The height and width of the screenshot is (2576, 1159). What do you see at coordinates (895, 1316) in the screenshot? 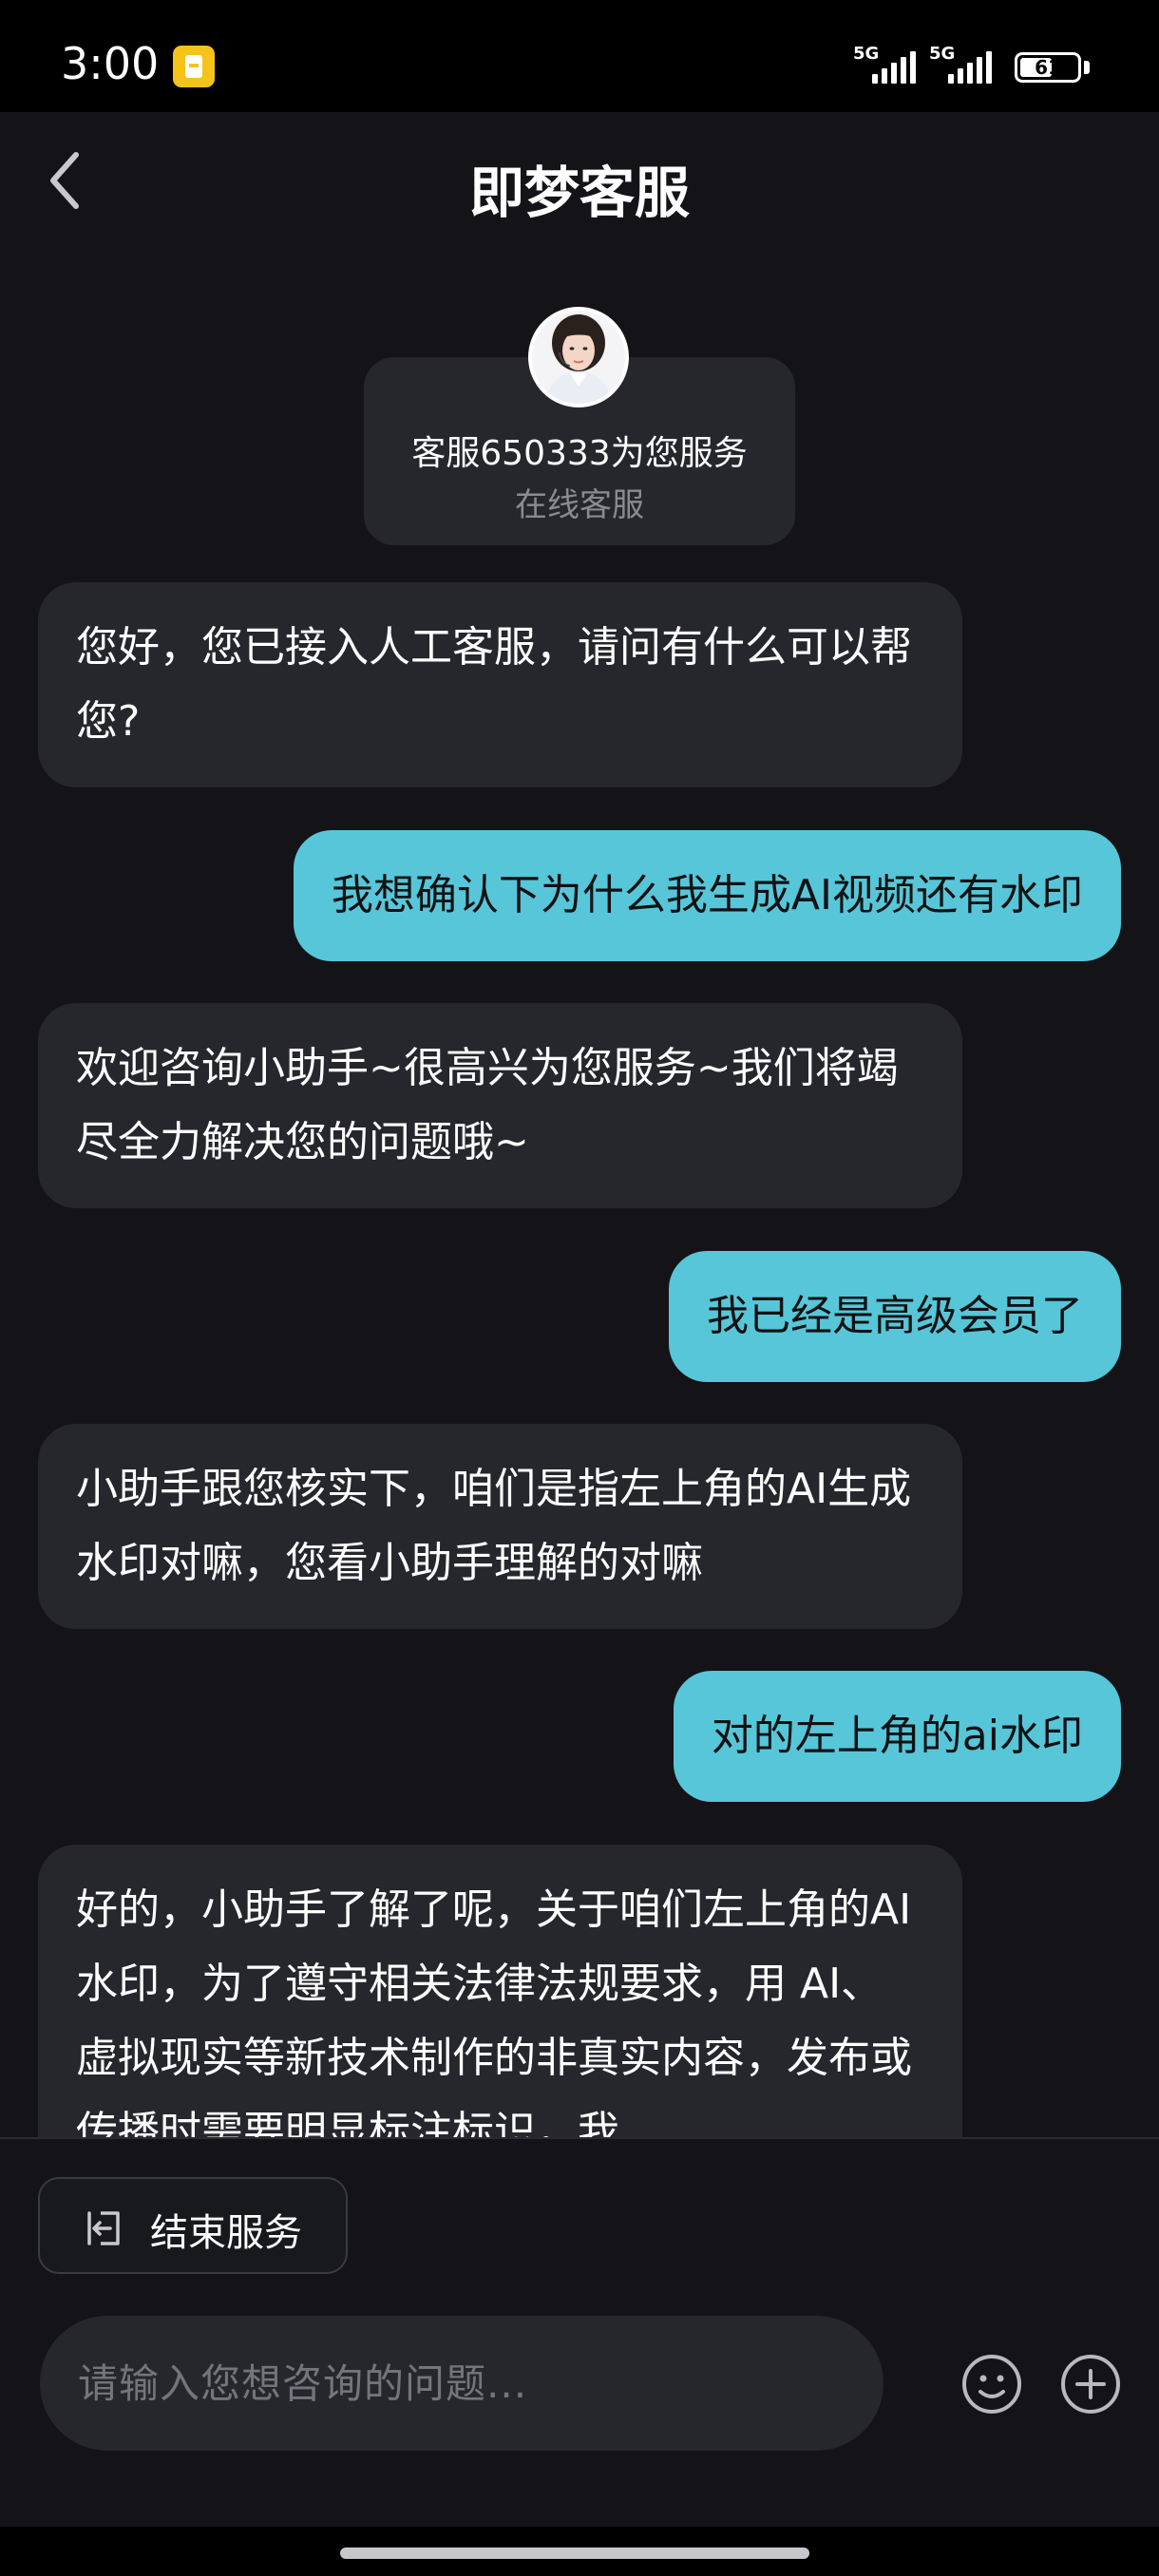
I see `message-bubble-outgoing: 我已经是高级会员了` at bounding box center [895, 1316].